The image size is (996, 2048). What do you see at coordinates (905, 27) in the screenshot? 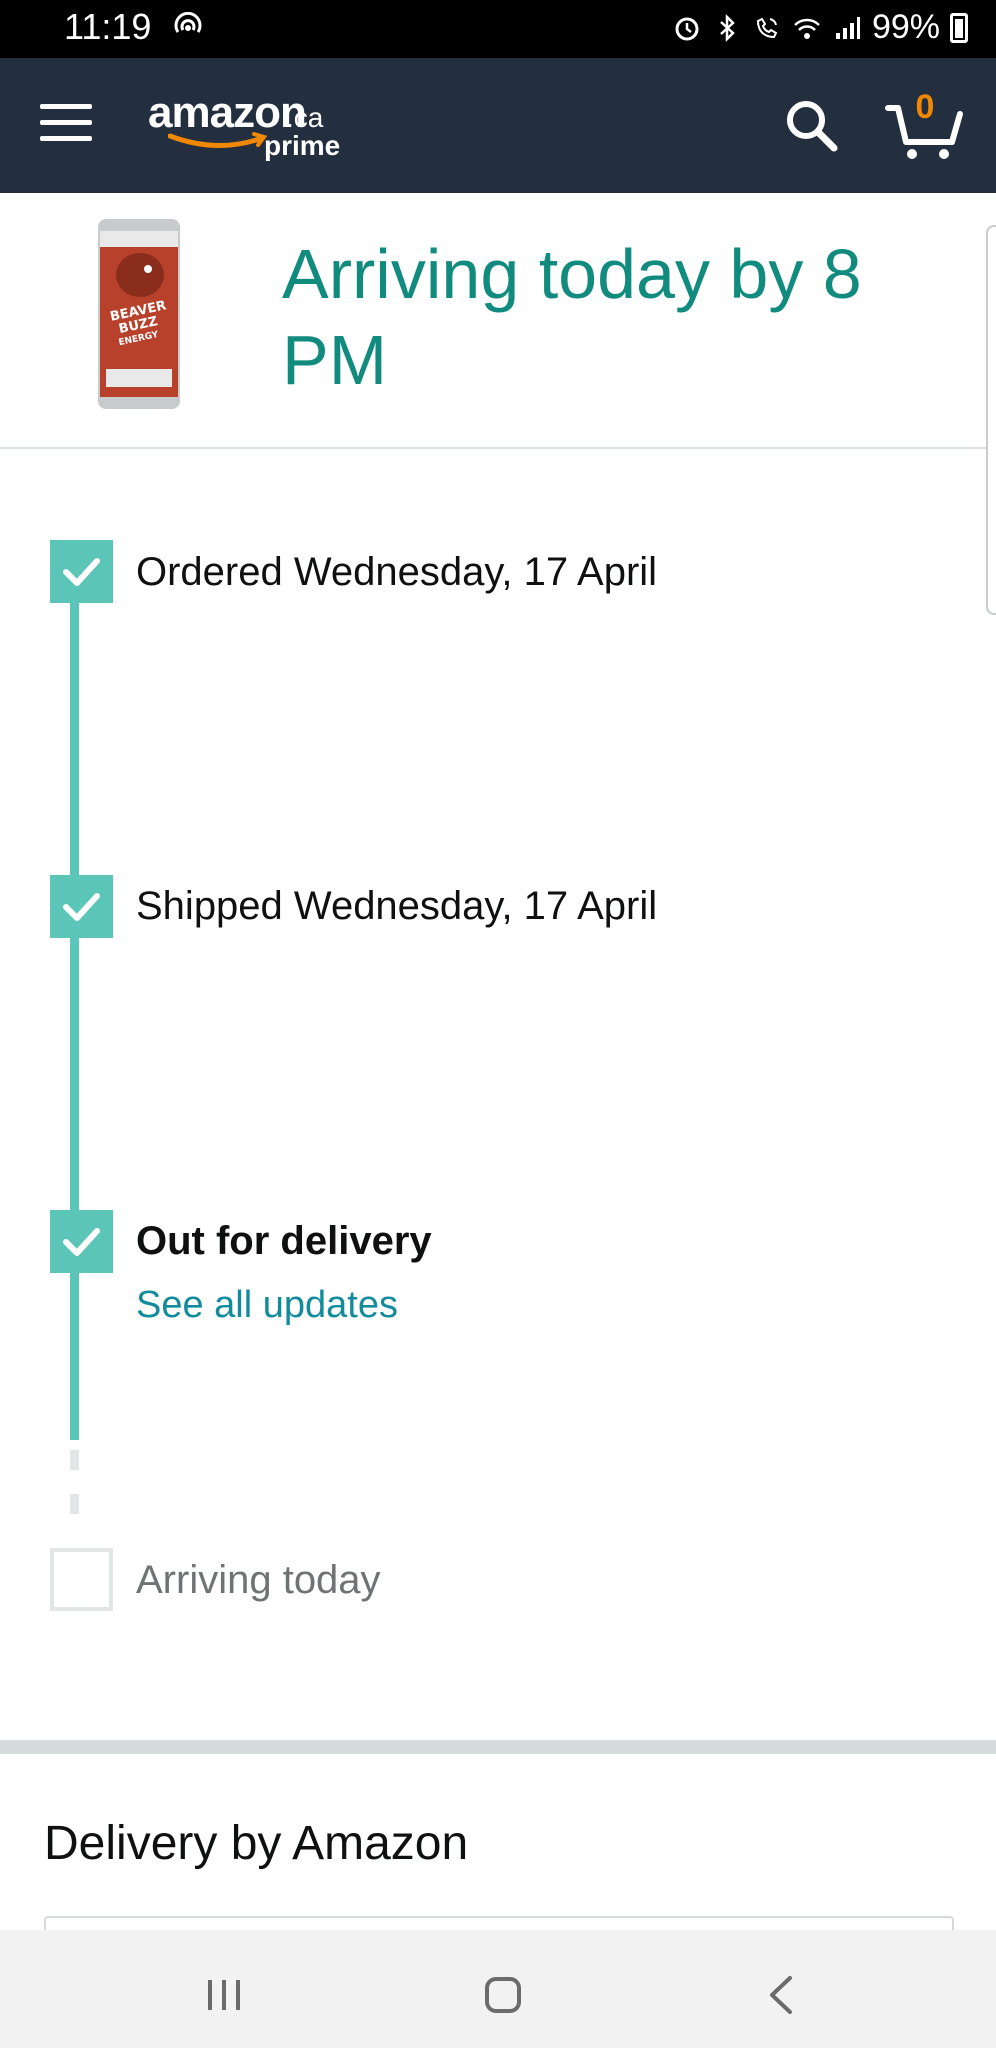
I see `battery-percent: 99%` at bounding box center [905, 27].